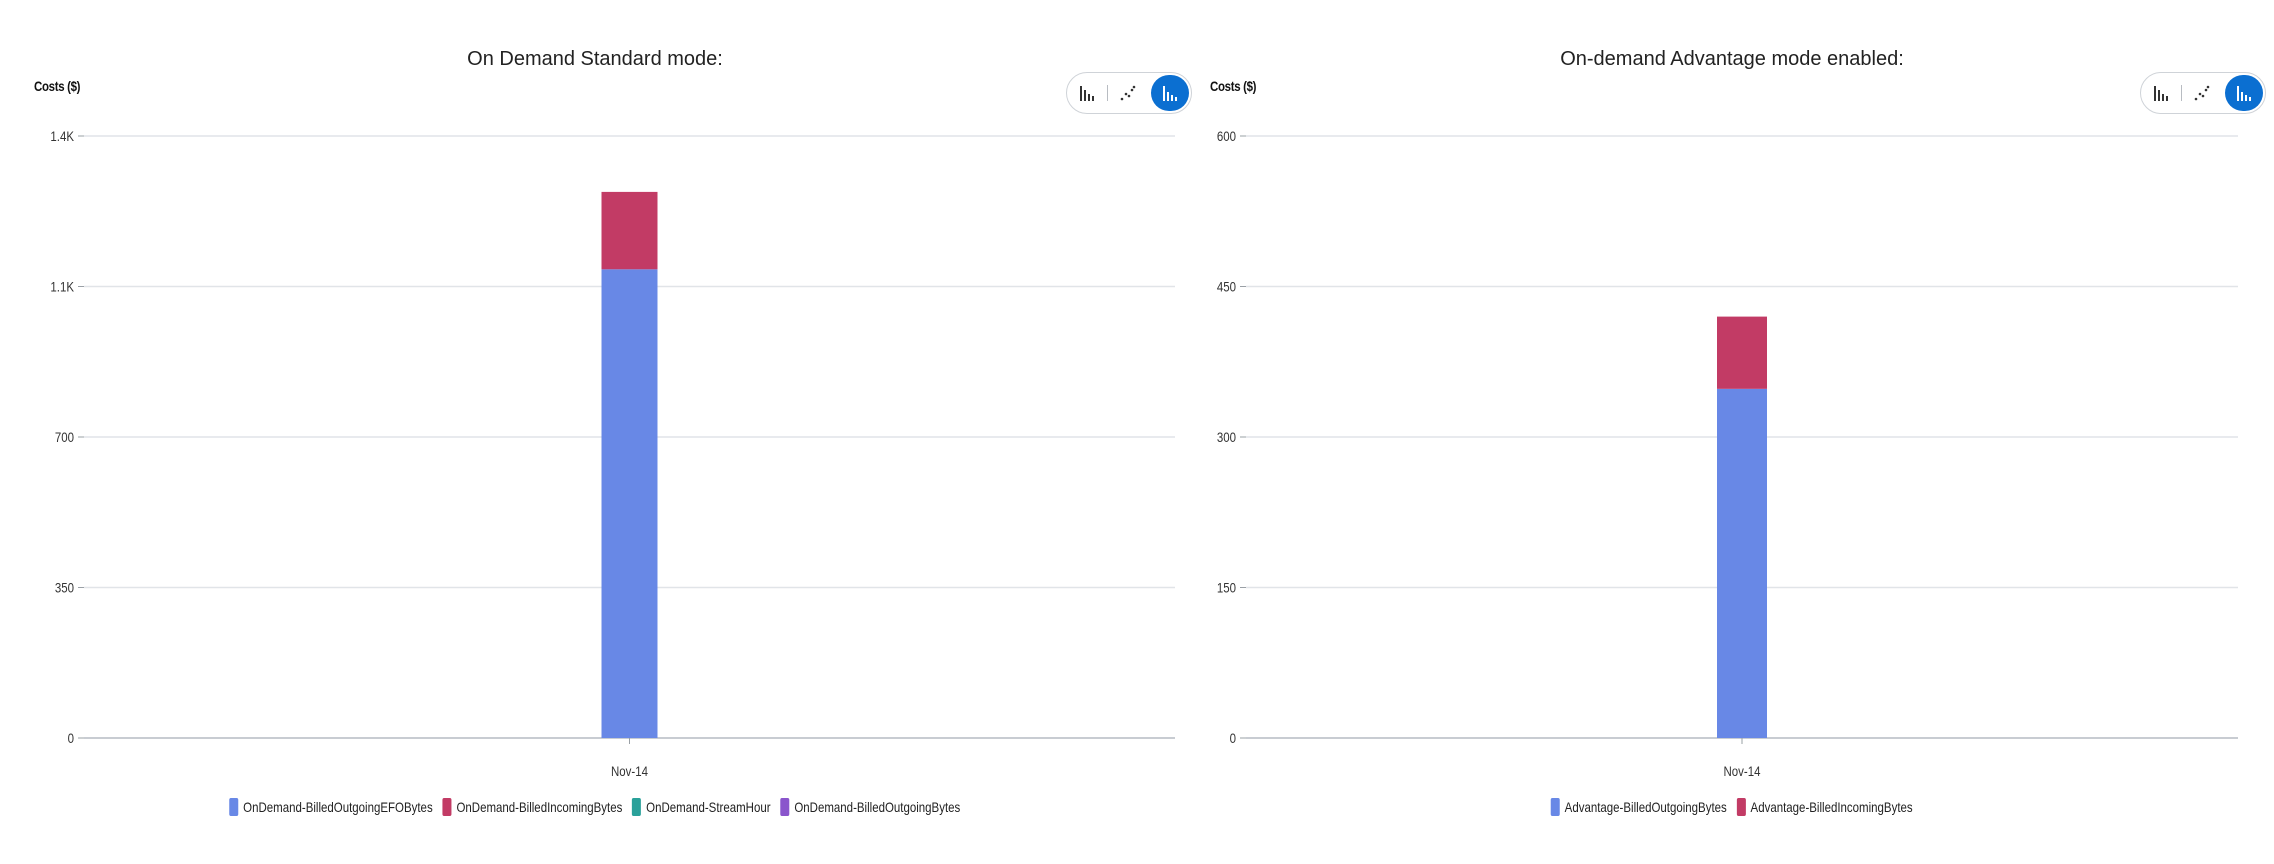 This screenshot has width=2274, height=864. Describe the element at coordinates (1226, 286) in the screenshot. I see `y-tick-label: 450` at that location.